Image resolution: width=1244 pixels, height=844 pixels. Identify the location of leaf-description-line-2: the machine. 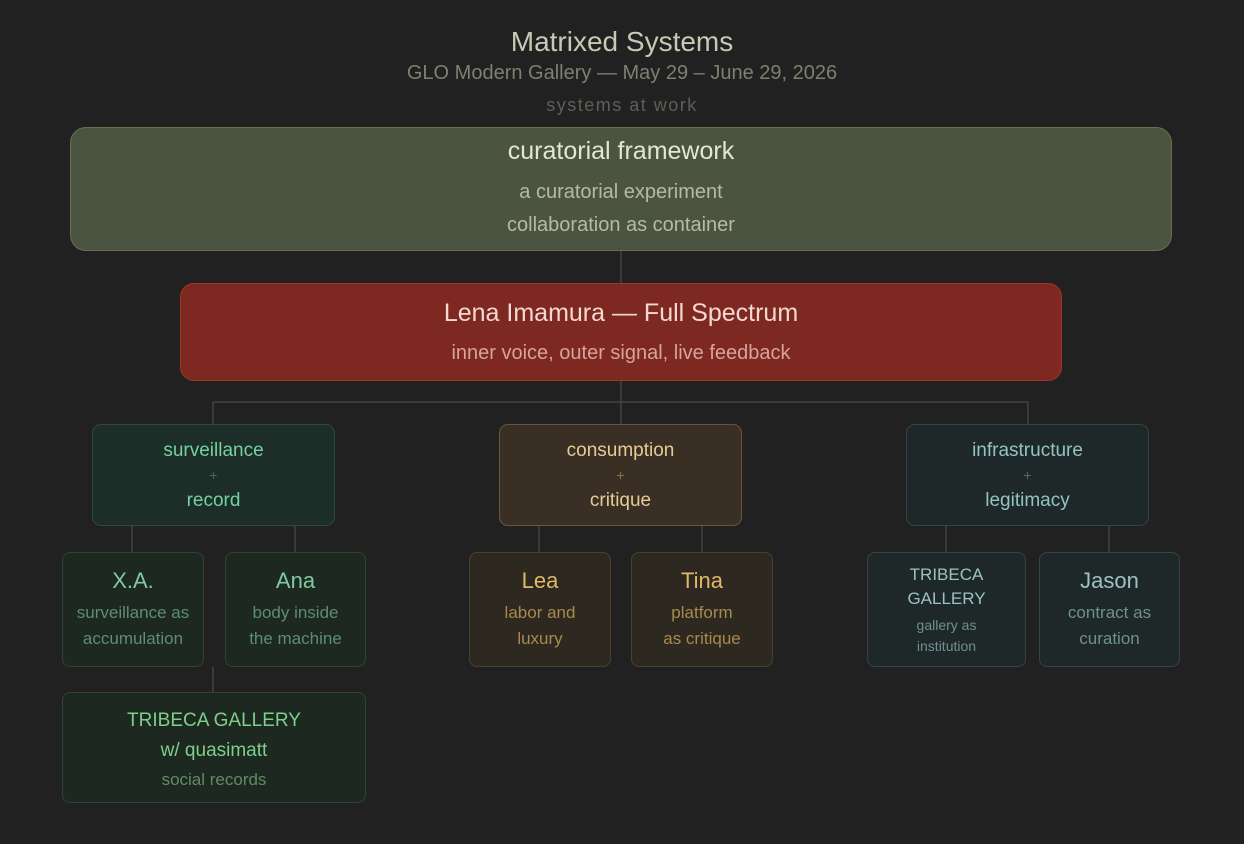
(295, 638).